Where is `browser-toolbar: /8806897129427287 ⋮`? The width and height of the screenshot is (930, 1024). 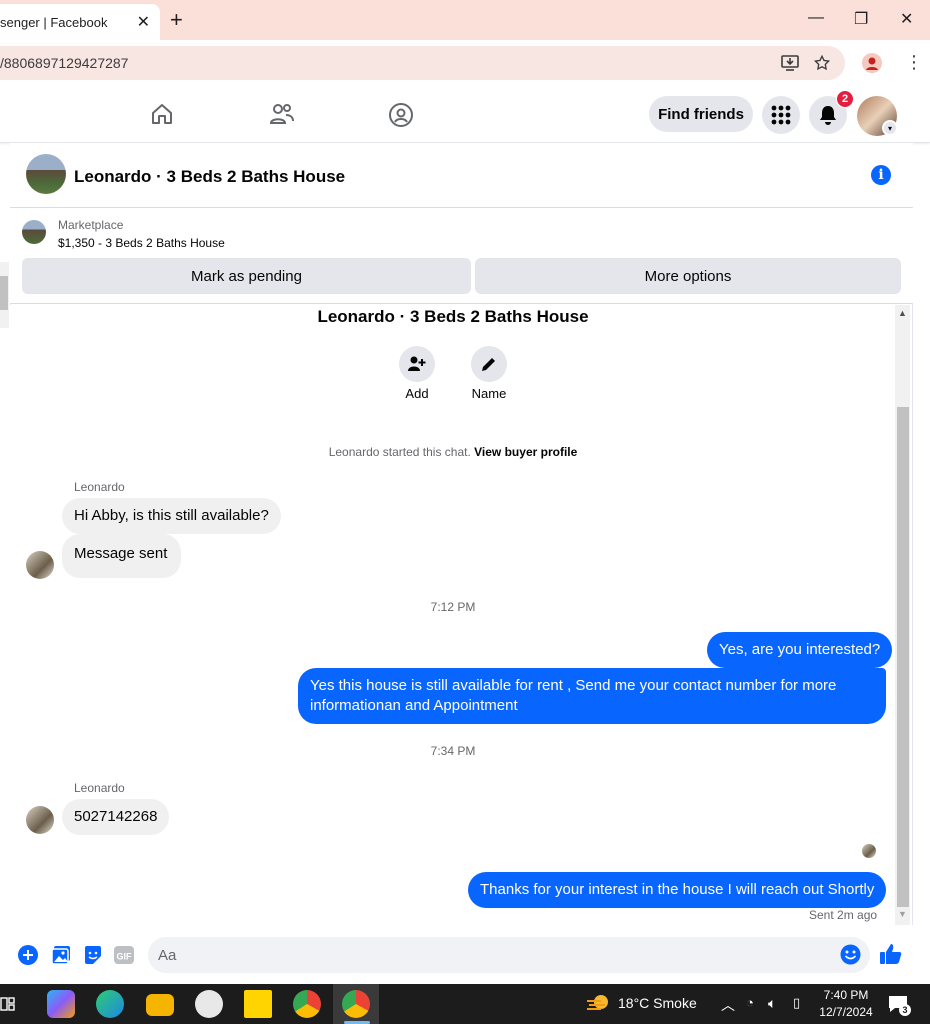 browser-toolbar: /8806897129427287 ⋮ is located at coordinates (465, 63).